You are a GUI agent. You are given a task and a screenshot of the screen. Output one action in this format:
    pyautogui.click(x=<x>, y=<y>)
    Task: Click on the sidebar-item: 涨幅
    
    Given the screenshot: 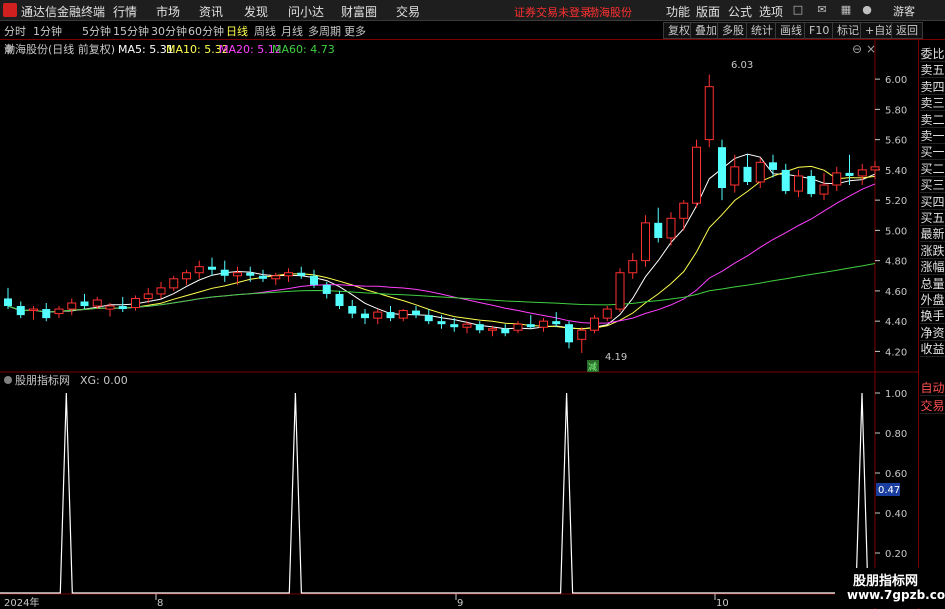 What is the action you would take?
    pyautogui.click(x=932, y=267)
    